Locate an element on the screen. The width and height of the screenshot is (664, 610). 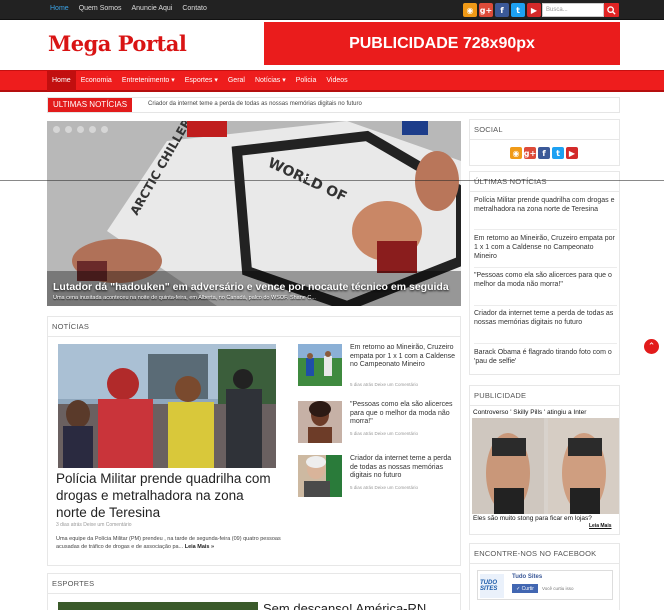
widget-heading: ENCONTRE-NOS NO FACEBOOK is located at coordinates (544, 554).